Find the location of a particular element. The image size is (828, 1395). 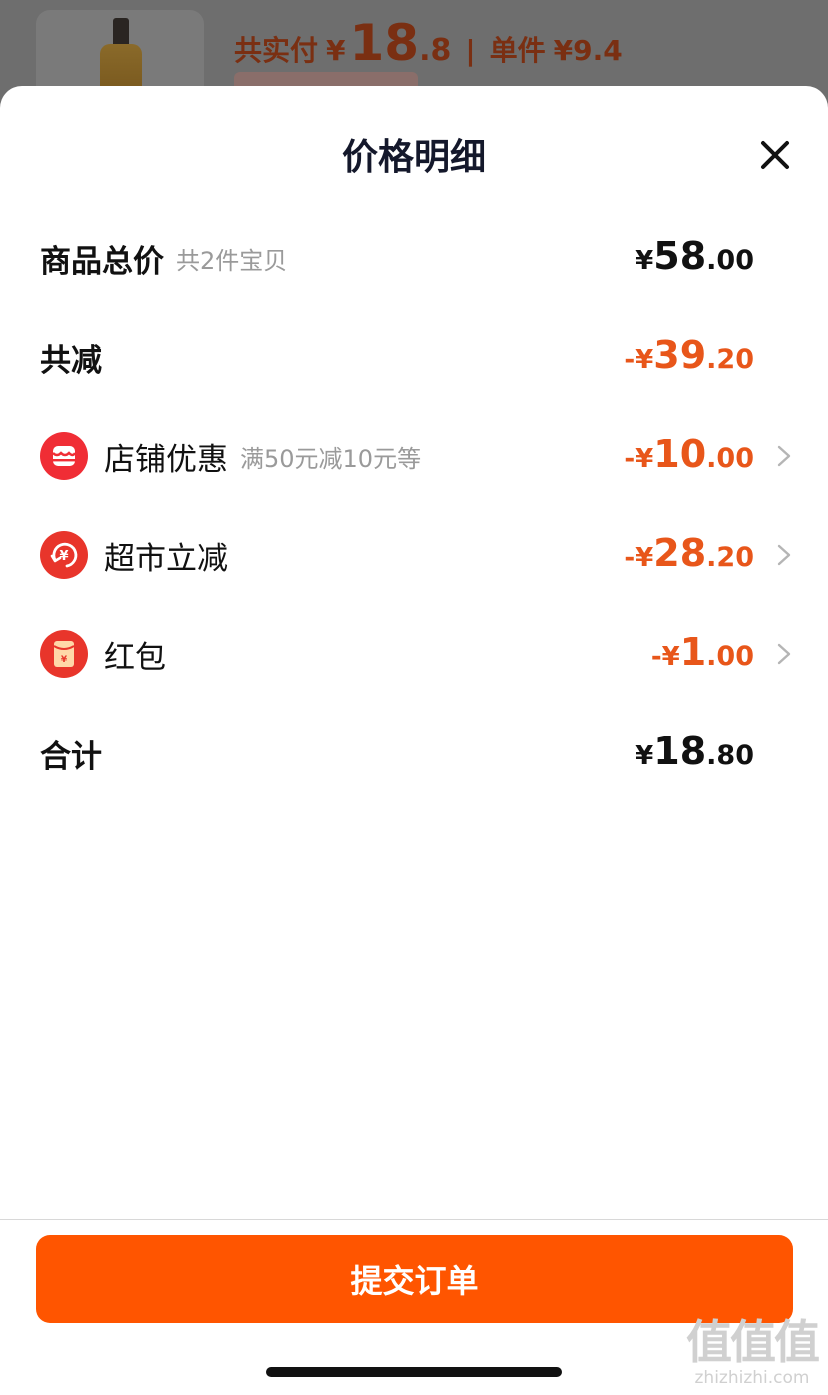

market-discount-currency: -¥ is located at coordinates (639, 558).